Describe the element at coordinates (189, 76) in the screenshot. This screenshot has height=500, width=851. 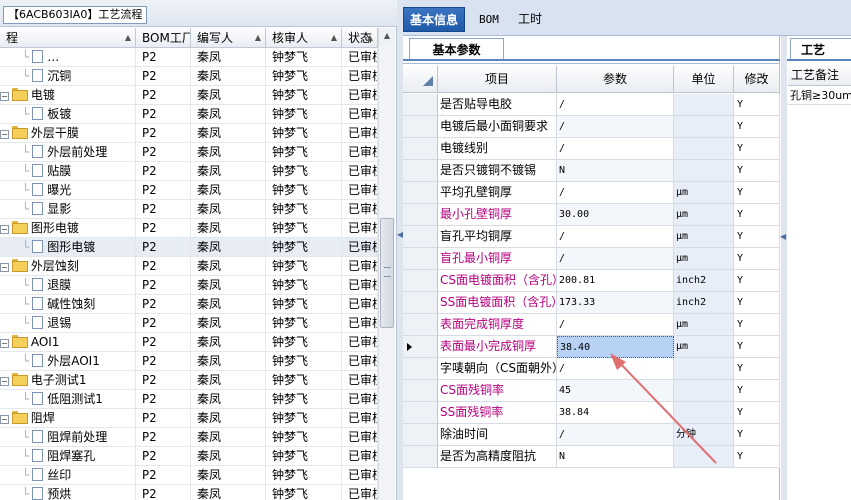
I see `tree-row: └ 沉铜 P2秦凤钟梦飞已审核` at that location.